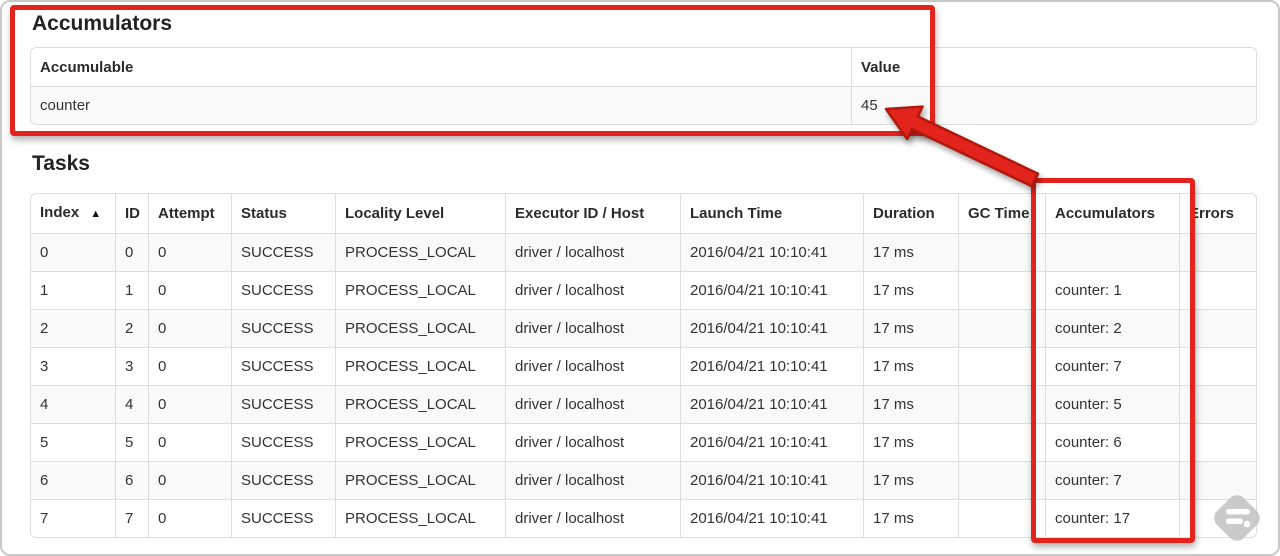 The image size is (1280, 556). Describe the element at coordinates (441, 105) in the screenshot. I see `cell: counter` at that location.